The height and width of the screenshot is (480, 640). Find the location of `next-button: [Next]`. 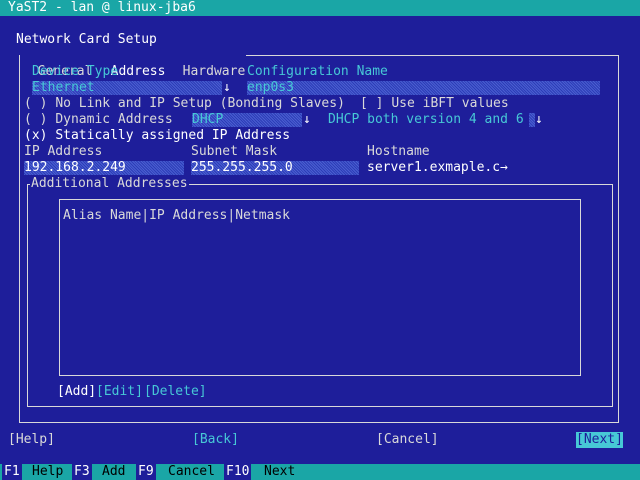

next-button: [Next] is located at coordinates (599, 440).